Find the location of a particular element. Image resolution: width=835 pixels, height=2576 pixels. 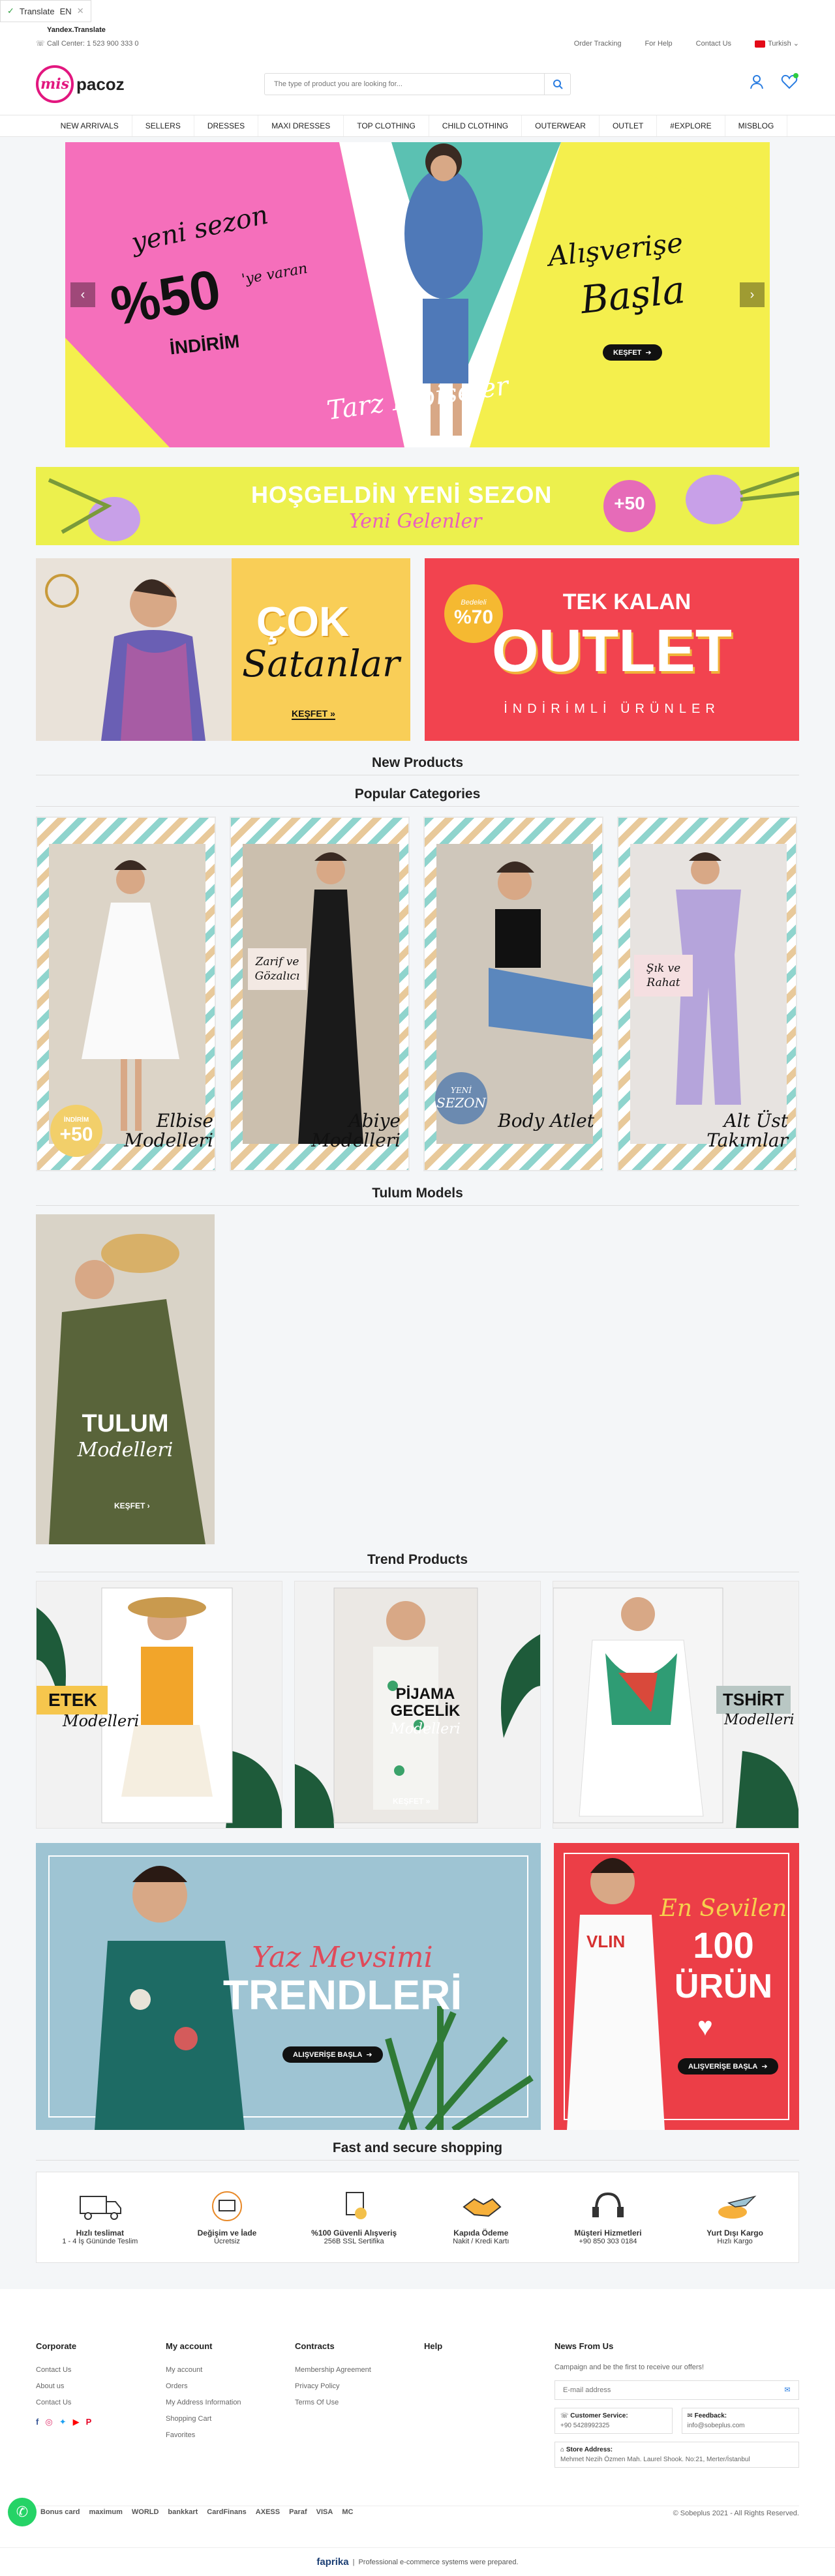

pinterest-icon: P is located at coordinates (89, 2422).